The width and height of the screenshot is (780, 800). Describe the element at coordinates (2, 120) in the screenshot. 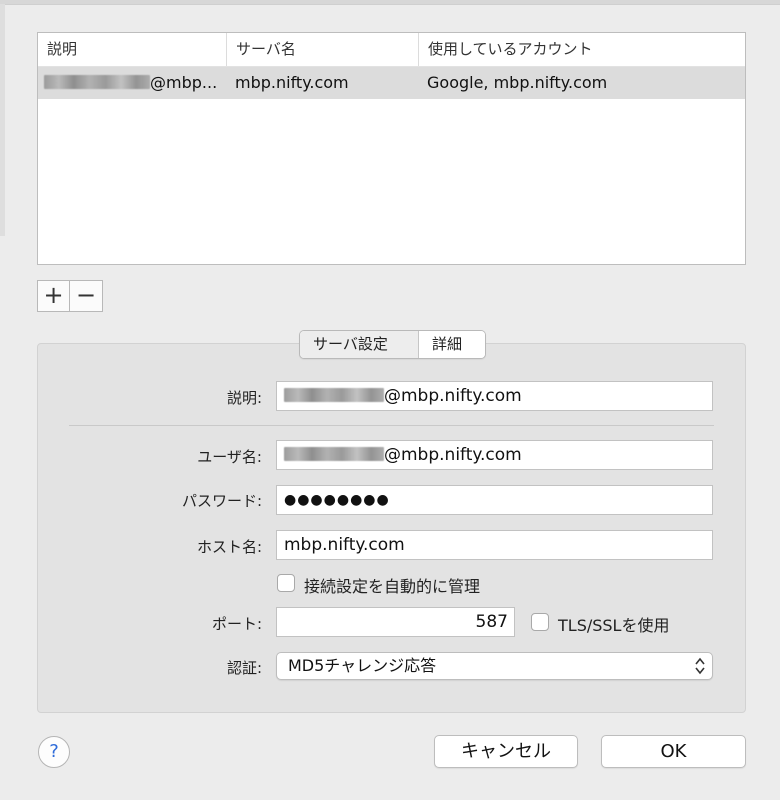

I see `window-left-edge` at that location.